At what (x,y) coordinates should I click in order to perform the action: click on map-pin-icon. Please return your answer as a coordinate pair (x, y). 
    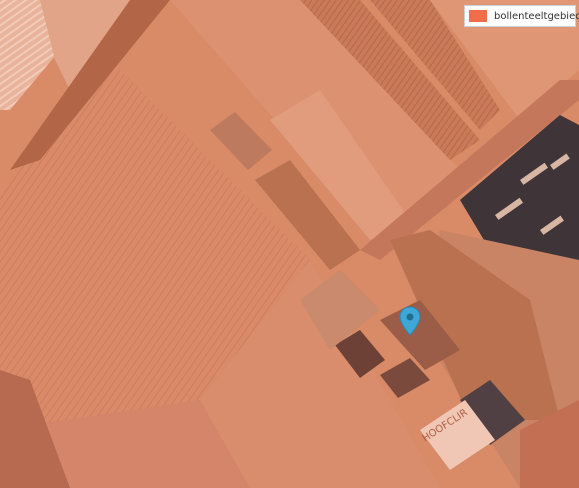
    Looking at the image, I should click on (410, 321).